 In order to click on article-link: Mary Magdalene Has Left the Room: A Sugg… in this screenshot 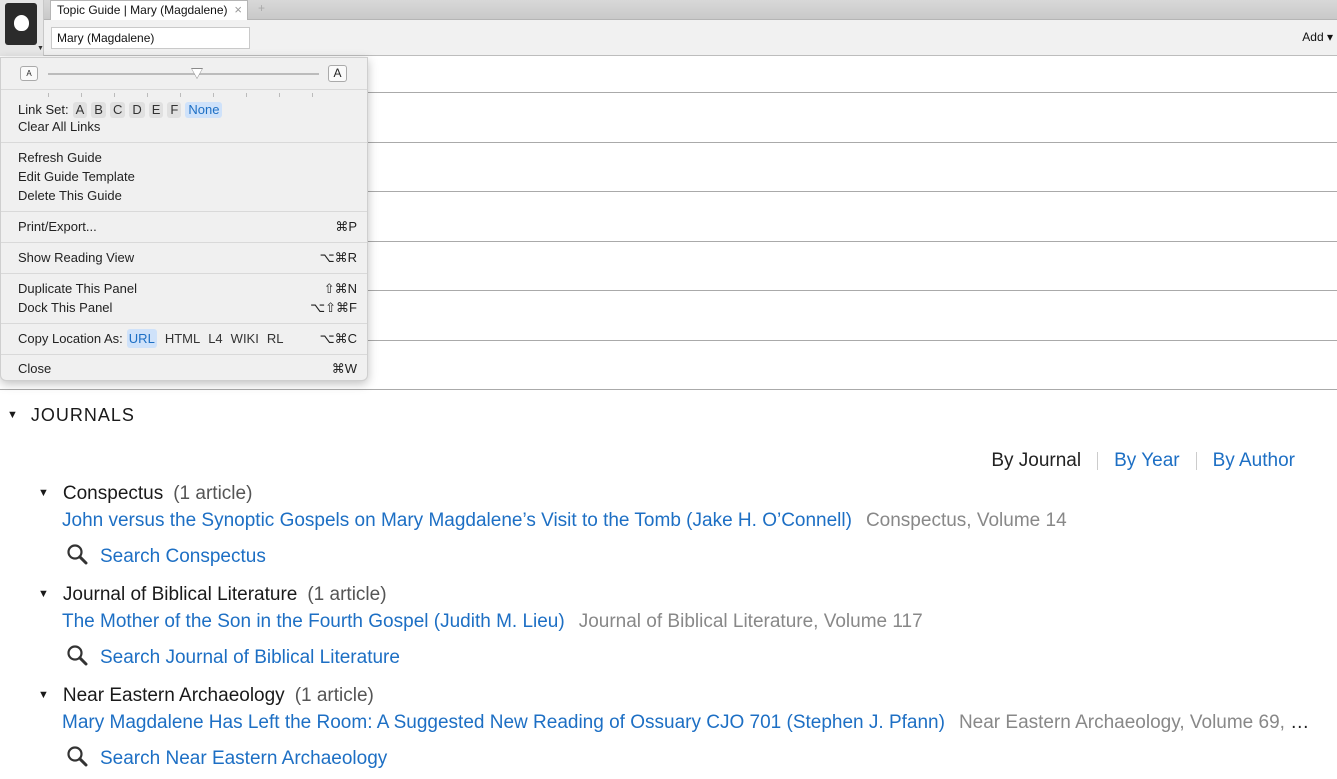, I will do `click(503, 722)`.